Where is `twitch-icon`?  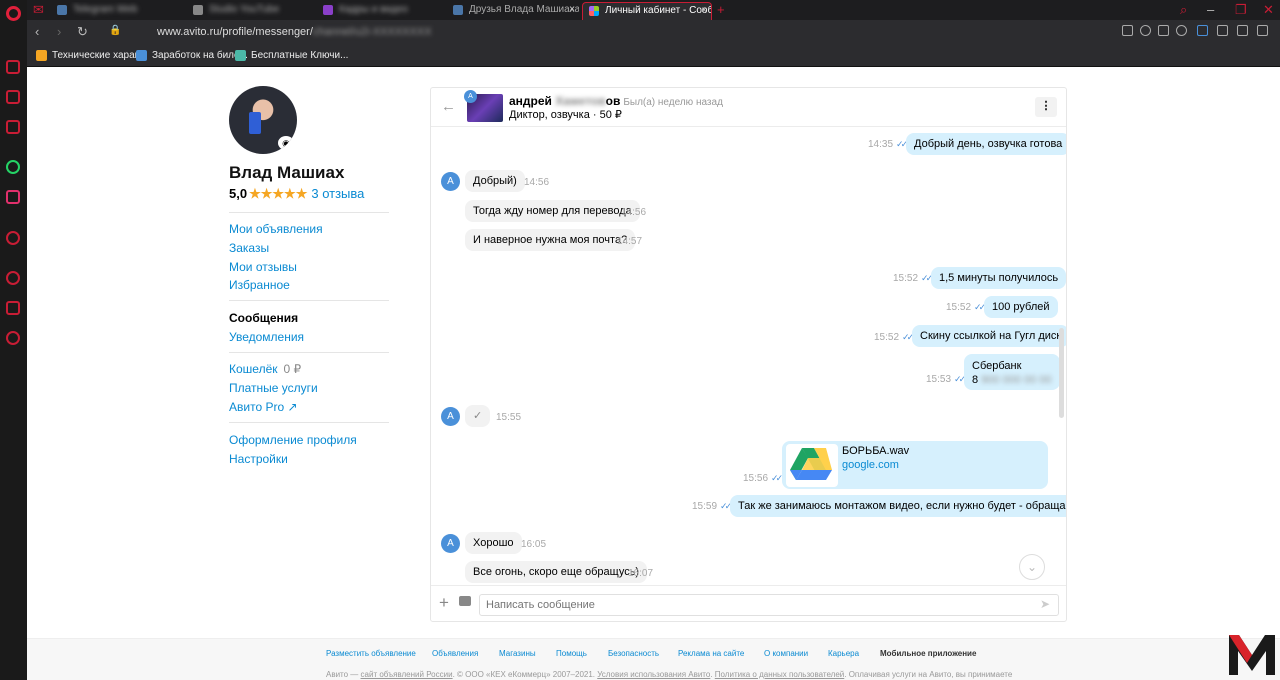 twitch-icon is located at coordinates (13, 127).